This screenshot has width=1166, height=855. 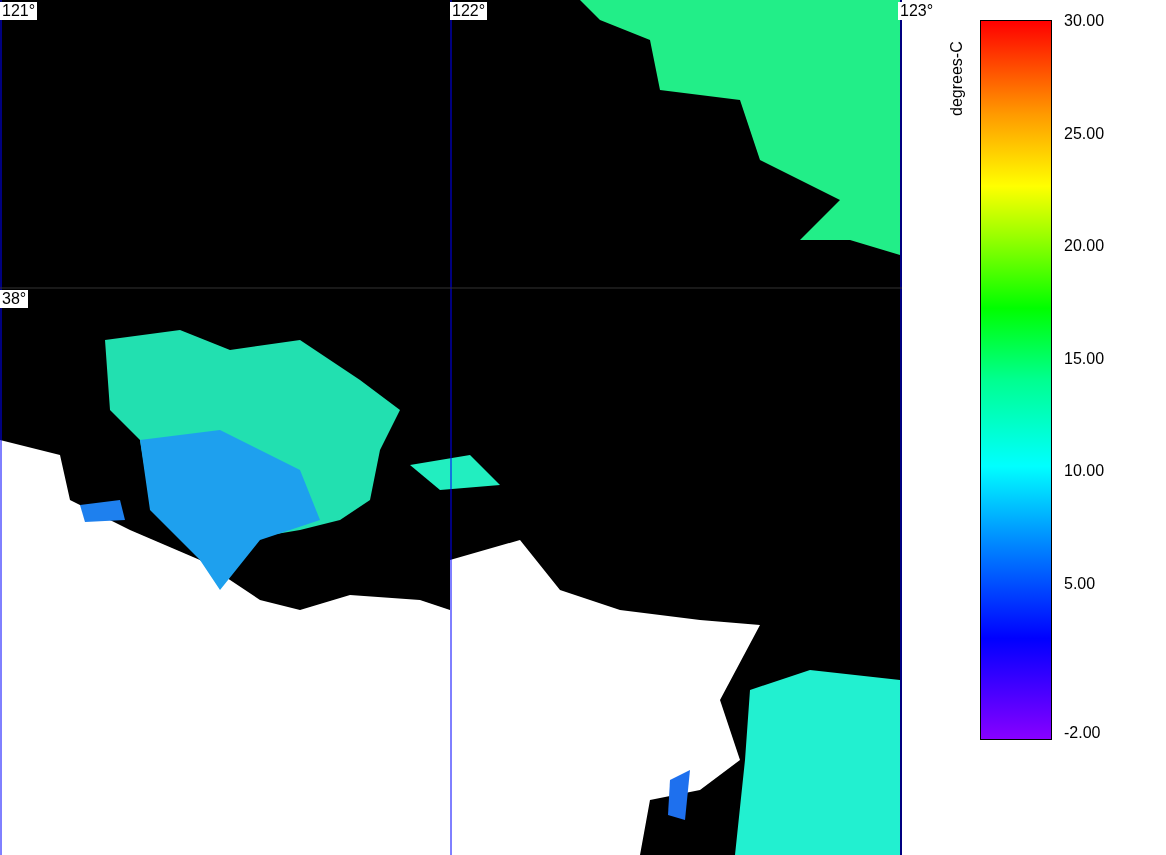 What do you see at coordinates (1084, 471) in the screenshot?
I see `tick-label: 10.00` at bounding box center [1084, 471].